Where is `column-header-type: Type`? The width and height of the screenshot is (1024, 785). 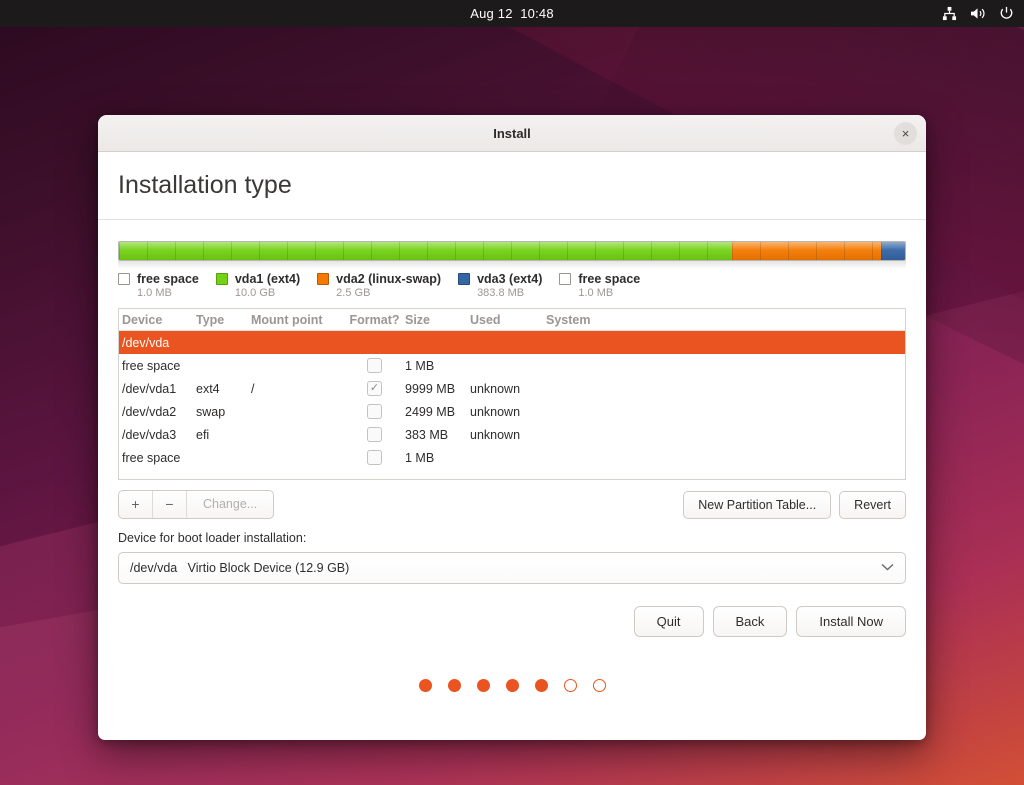
column-header-type: Type is located at coordinates (220, 320).